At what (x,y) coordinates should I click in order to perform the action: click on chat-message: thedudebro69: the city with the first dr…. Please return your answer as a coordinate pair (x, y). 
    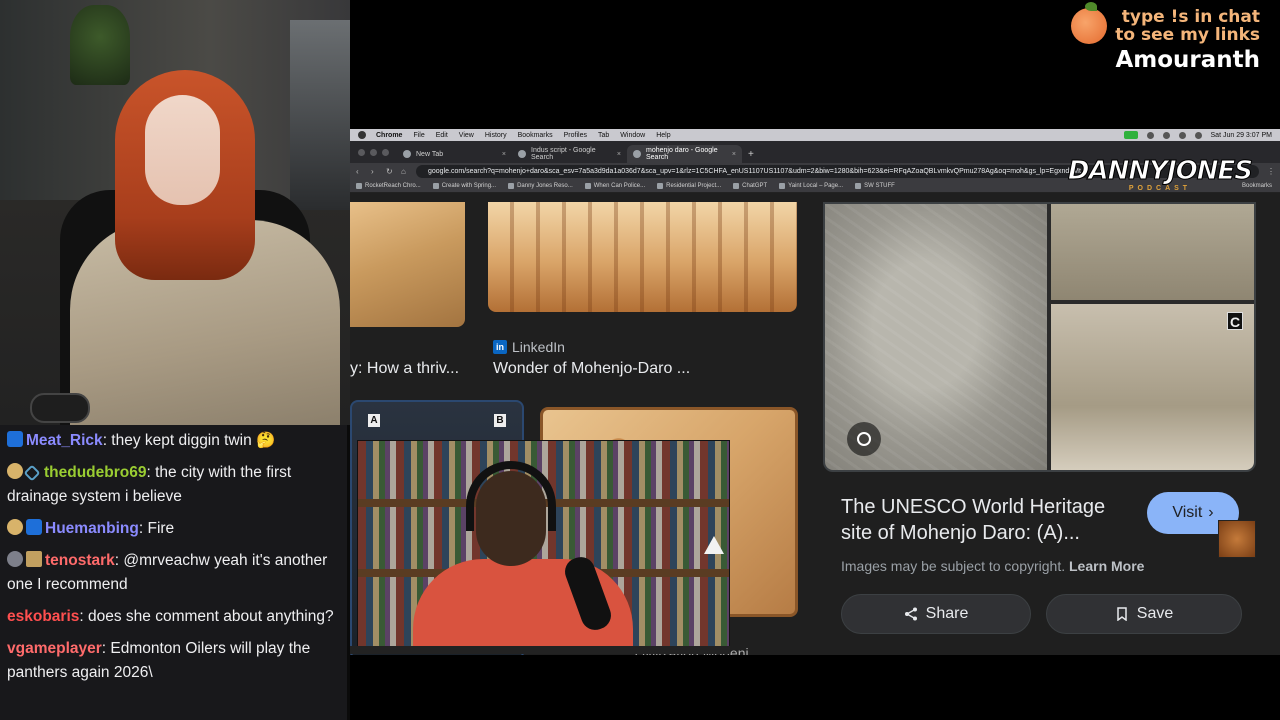
    Looking at the image, I should click on (173, 485).